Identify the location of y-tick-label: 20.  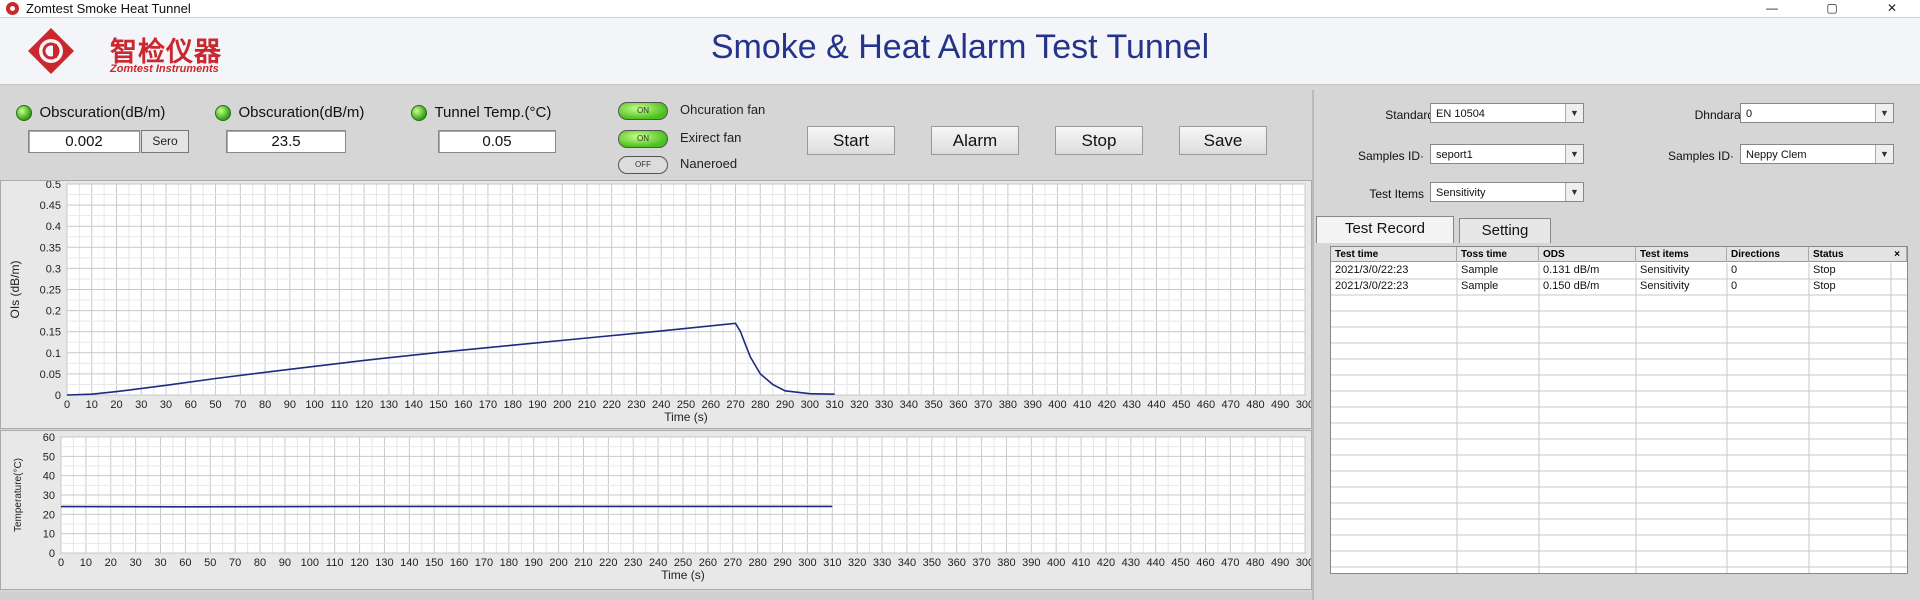
(49, 515).